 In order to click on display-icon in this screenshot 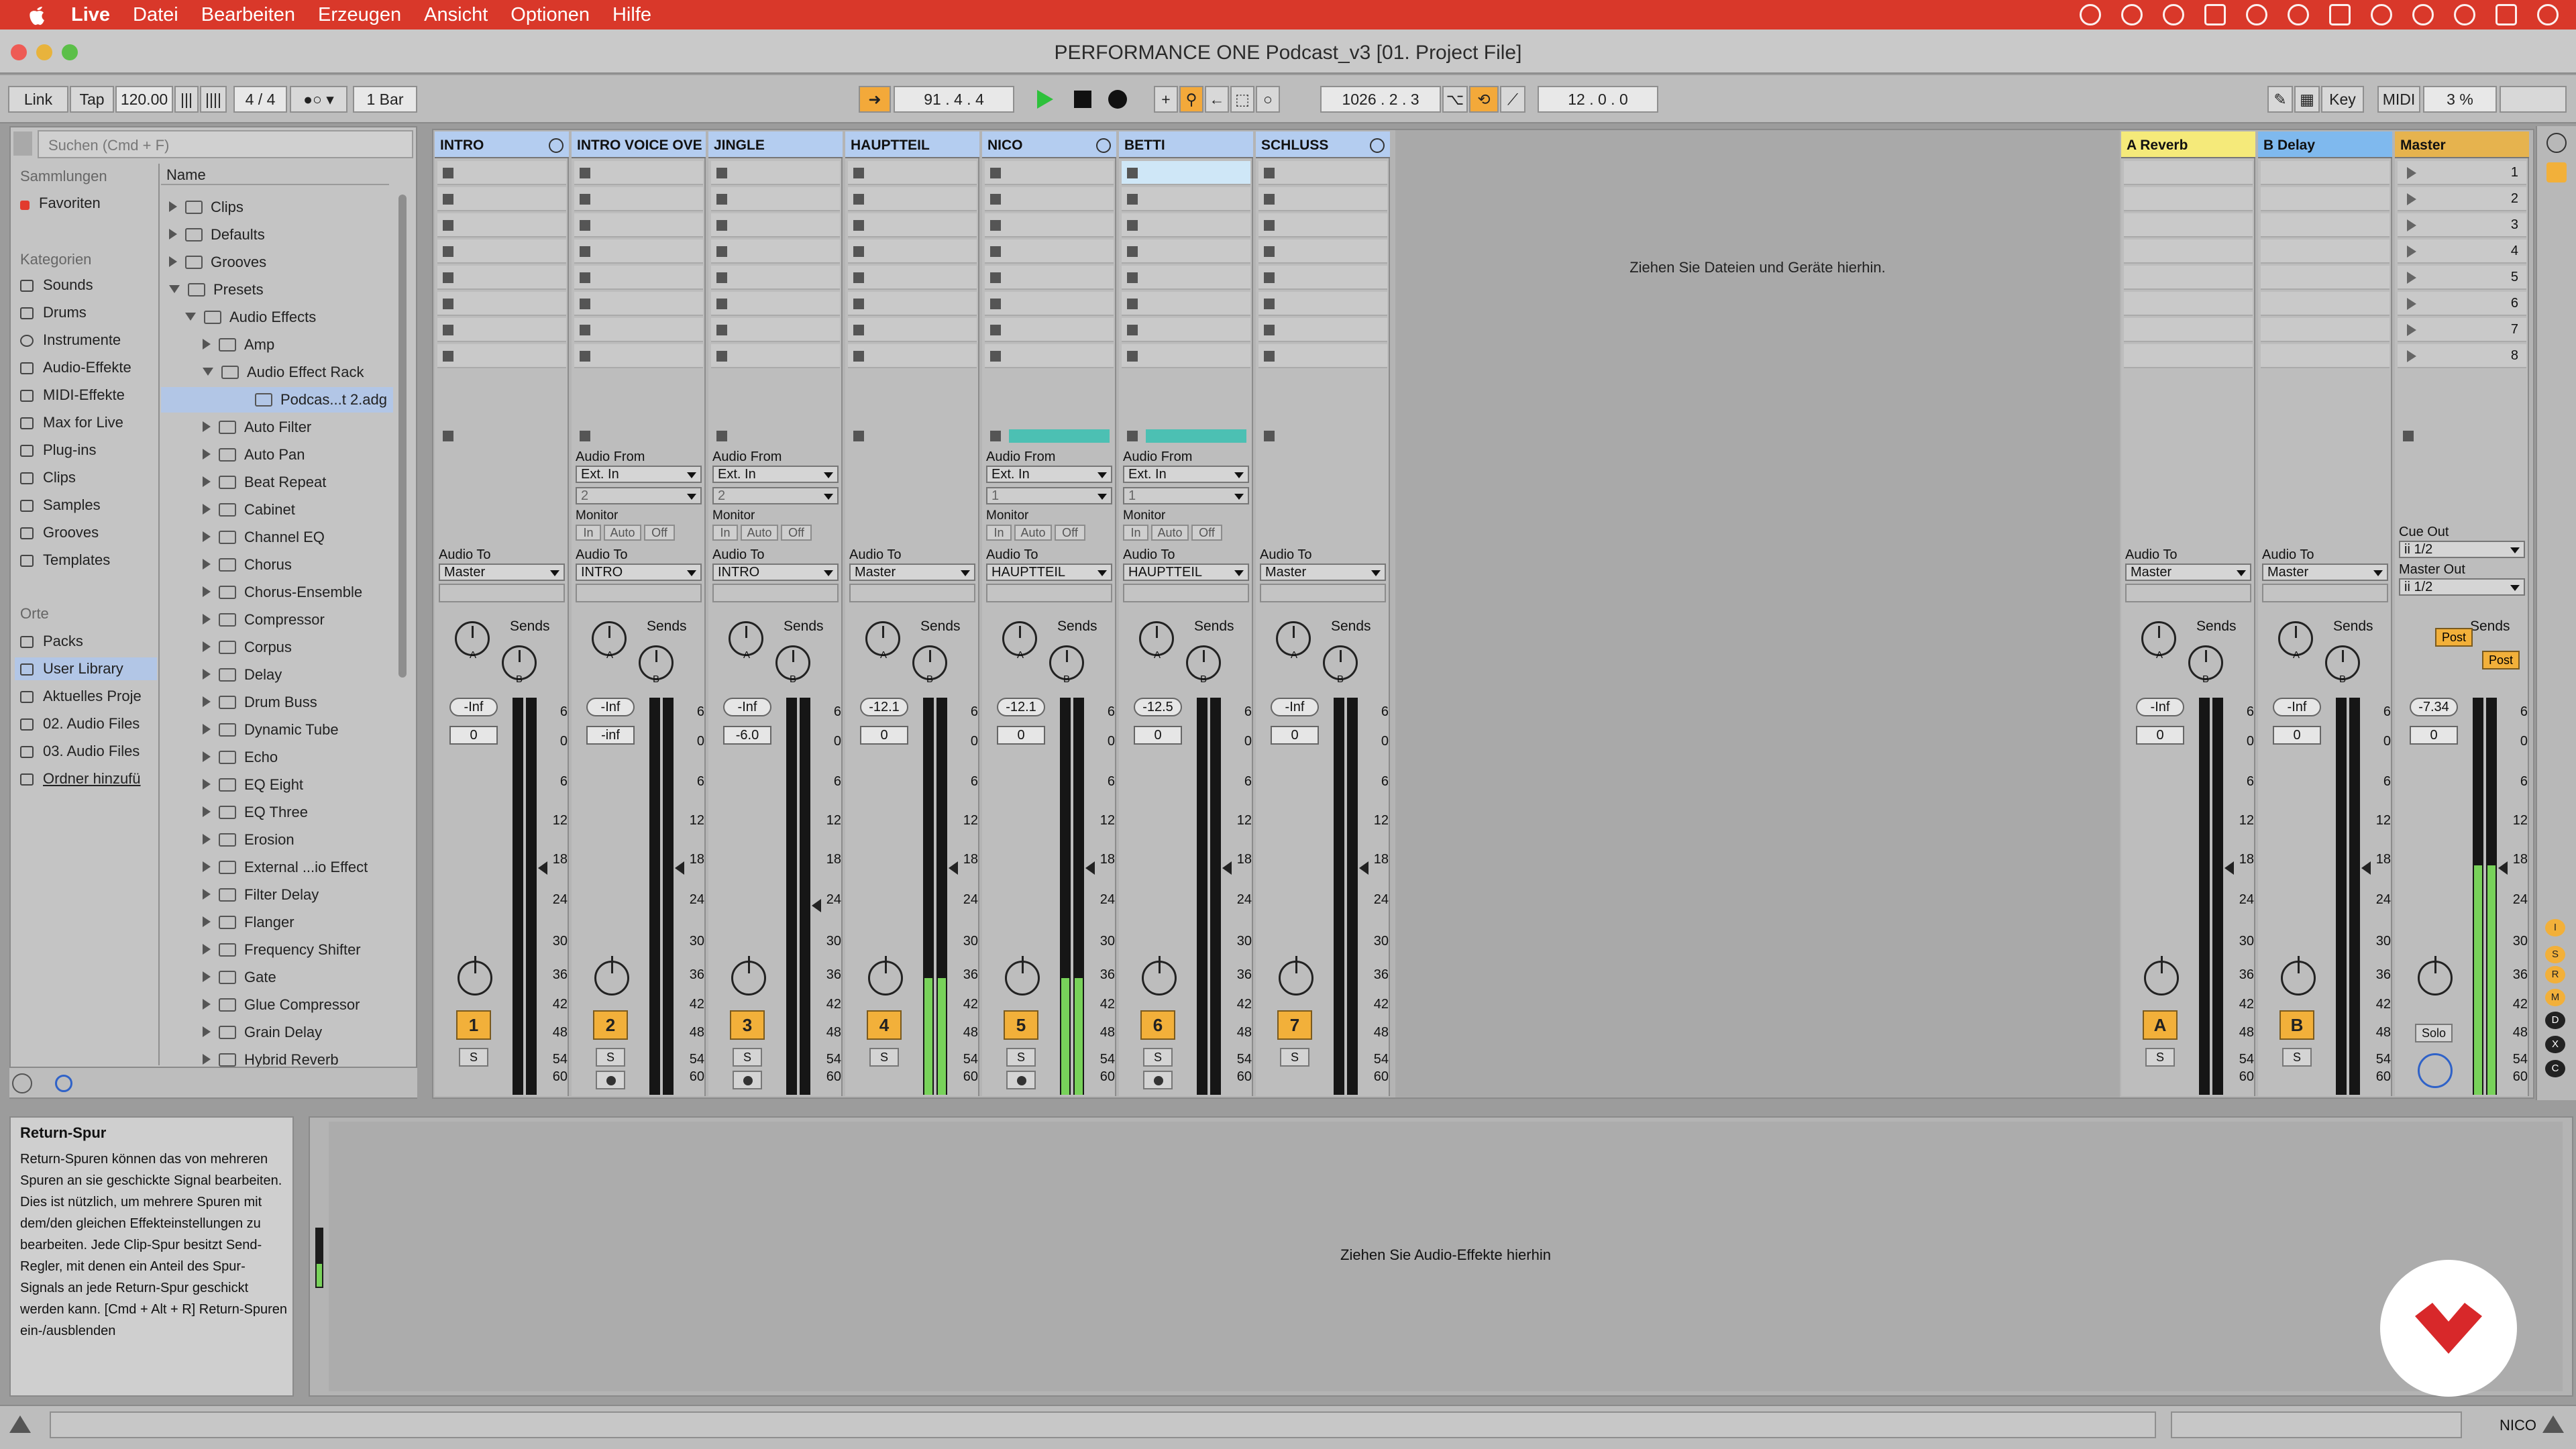, I will do `click(2215, 14)`.